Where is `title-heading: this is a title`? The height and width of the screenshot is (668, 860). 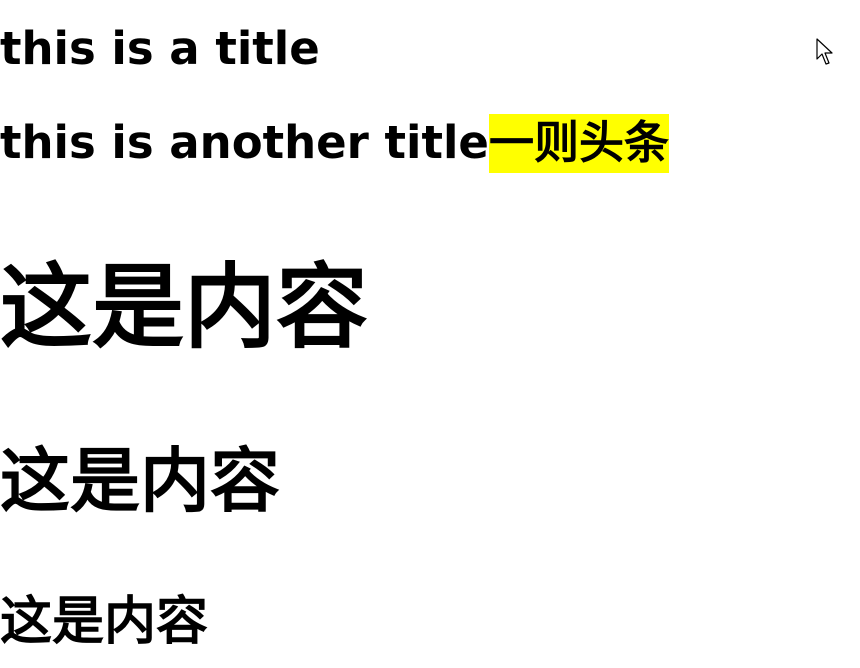
title-heading: this is a title is located at coordinates (160, 48).